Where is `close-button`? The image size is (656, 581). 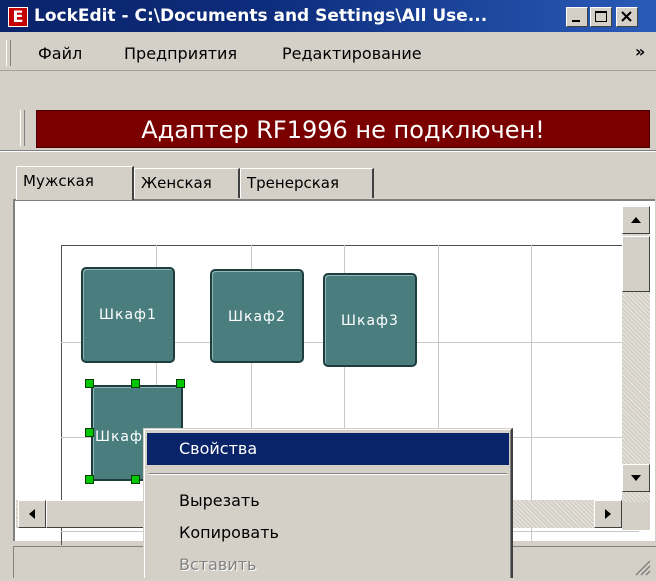
close-button is located at coordinates (627, 17).